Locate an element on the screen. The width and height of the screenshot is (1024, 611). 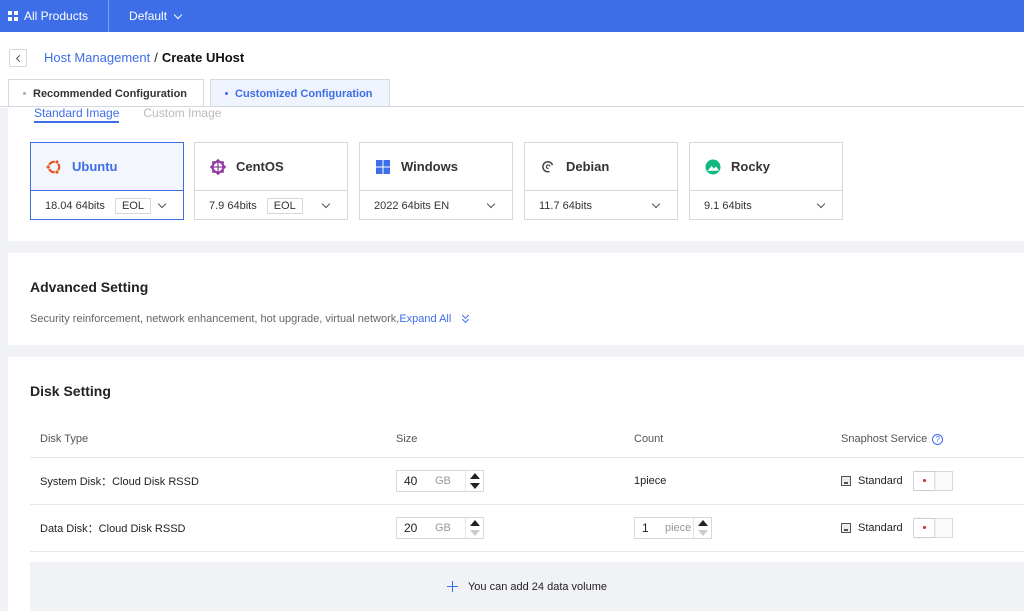
tab-recommended-configuration: Recommended Configuration is located at coordinates (106, 93).